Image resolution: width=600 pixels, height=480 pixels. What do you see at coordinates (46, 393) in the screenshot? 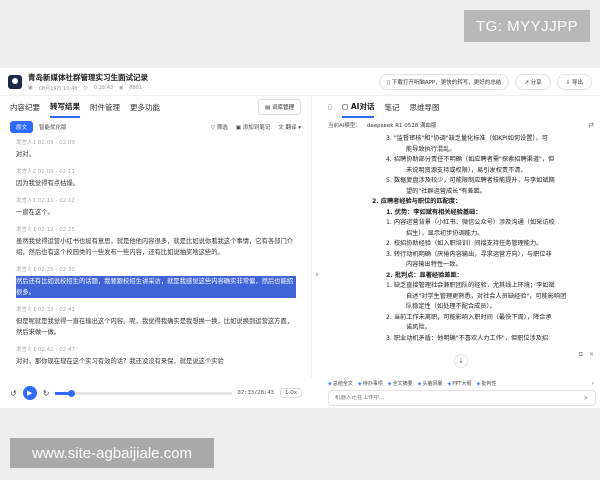
I see `forward-icon: ↻` at bounding box center [46, 393].